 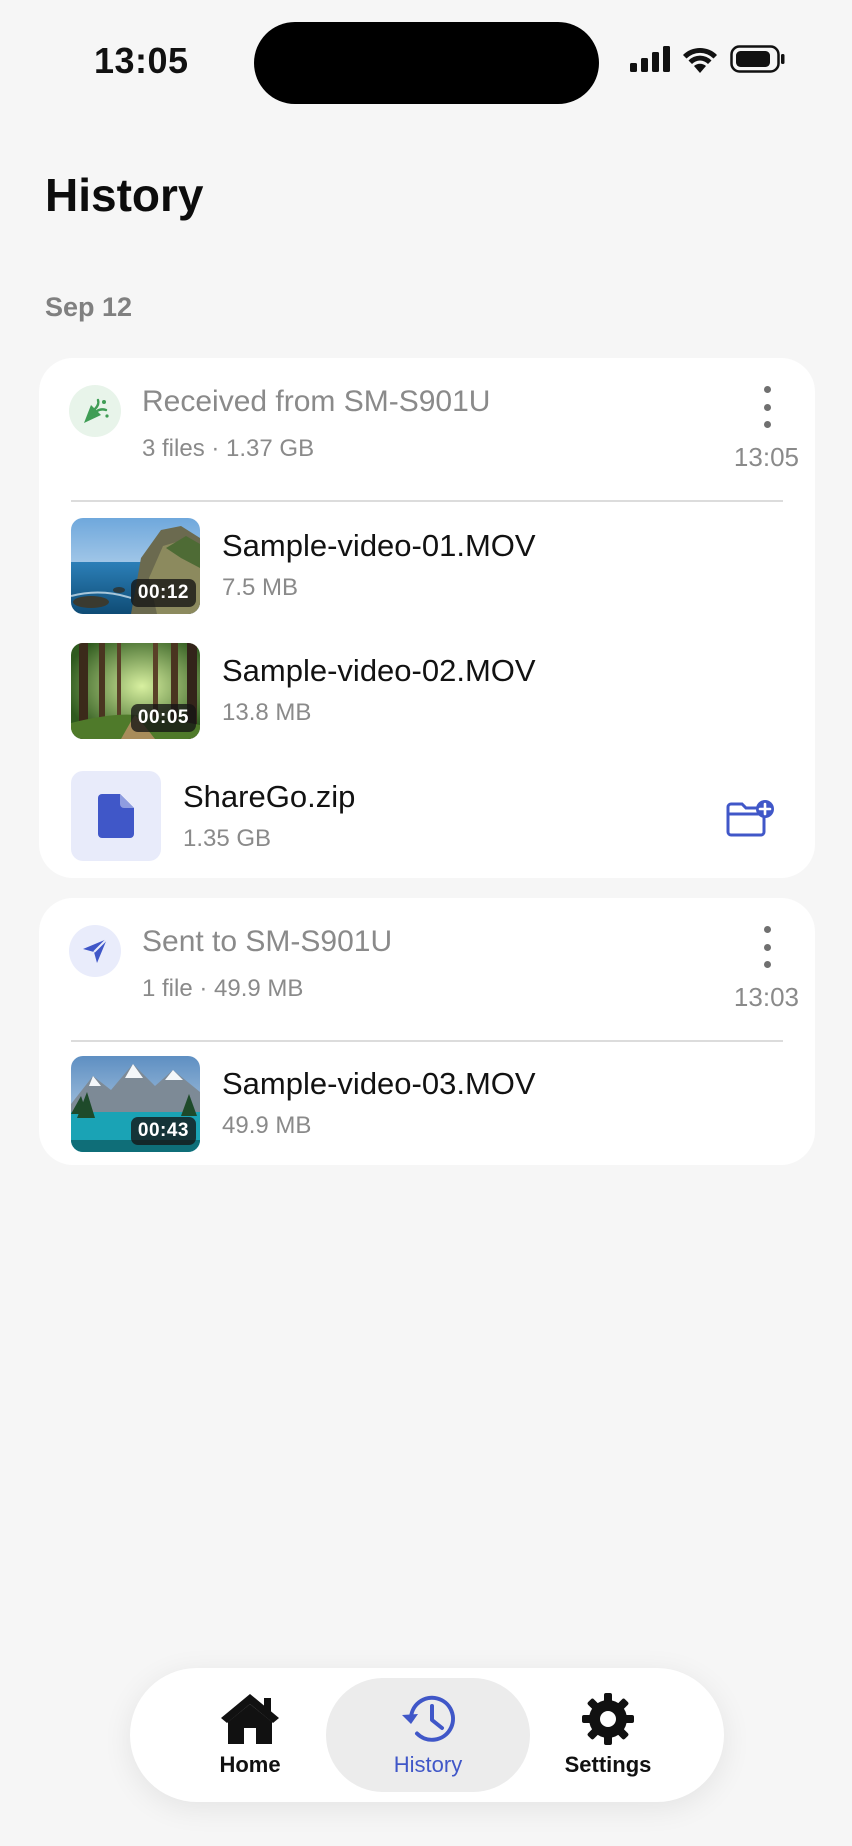 What do you see at coordinates (250, 1764) in the screenshot?
I see `nav-label: Home` at bounding box center [250, 1764].